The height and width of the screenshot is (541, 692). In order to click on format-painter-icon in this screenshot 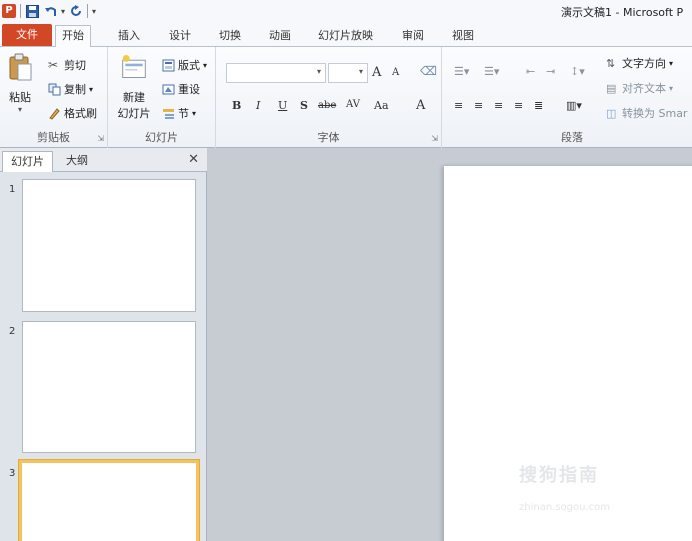, I will do `click(54, 113)`.